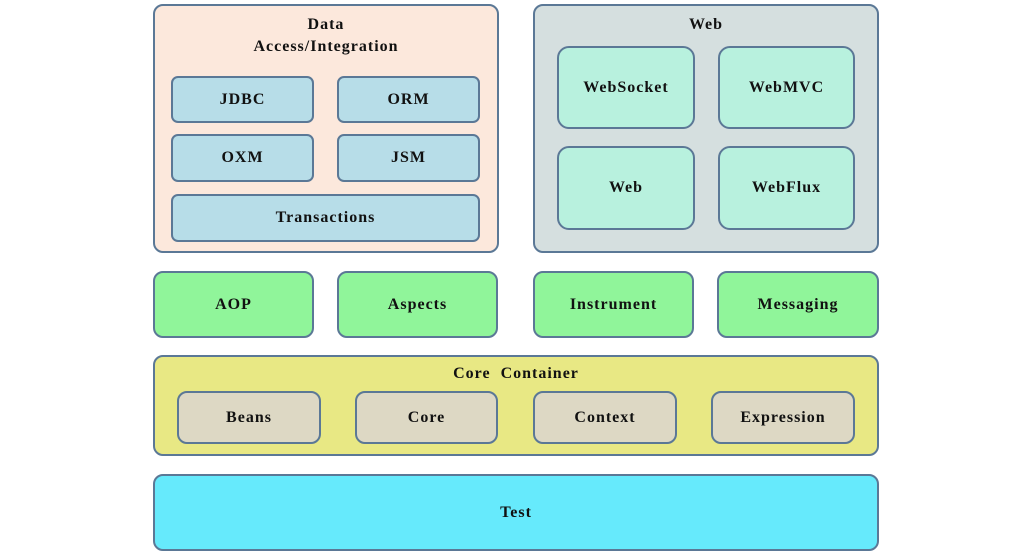 This screenshot has width=1032, height=555. I want to click on module-oxm: OXM, so click(242, 158).